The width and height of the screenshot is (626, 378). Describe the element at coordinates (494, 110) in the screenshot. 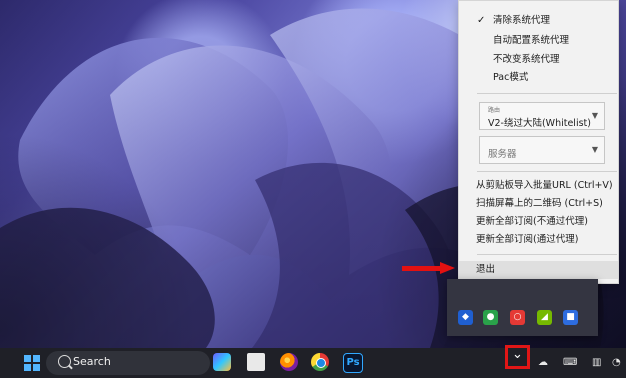

I see `route-select-label: 路由` at that location.